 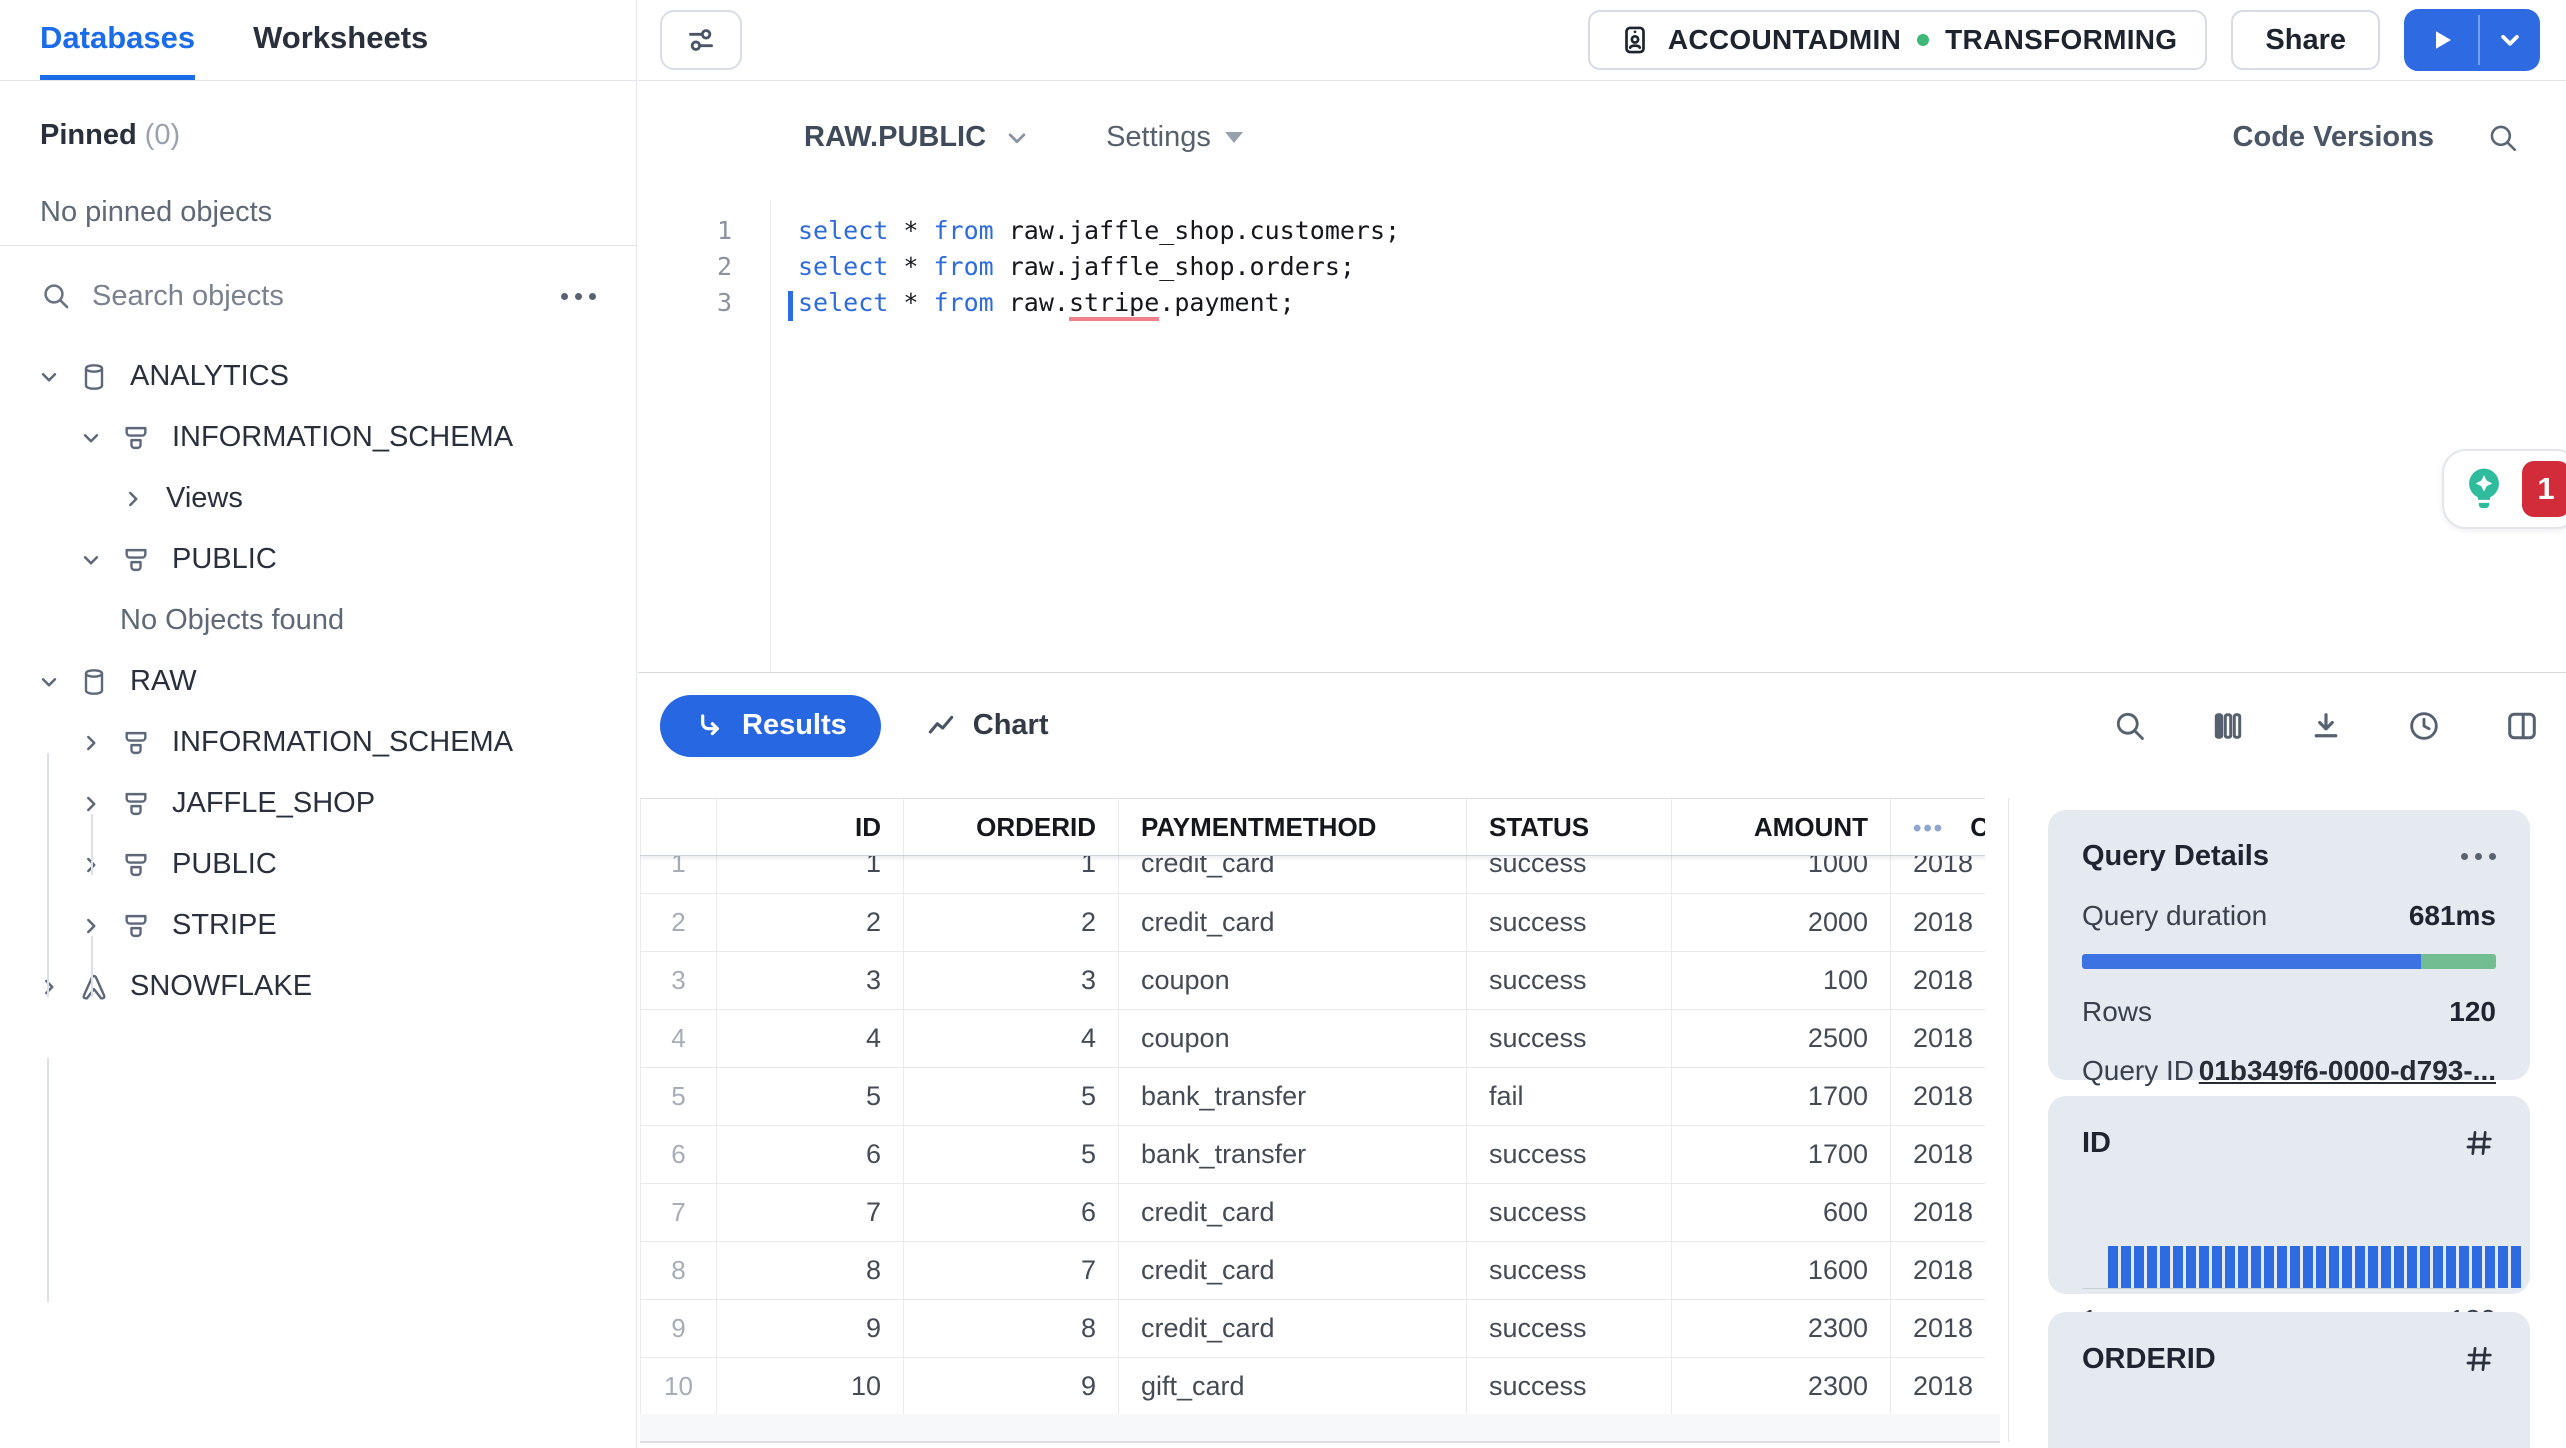 I want to click on run-button, so click(x=2441, y=40).